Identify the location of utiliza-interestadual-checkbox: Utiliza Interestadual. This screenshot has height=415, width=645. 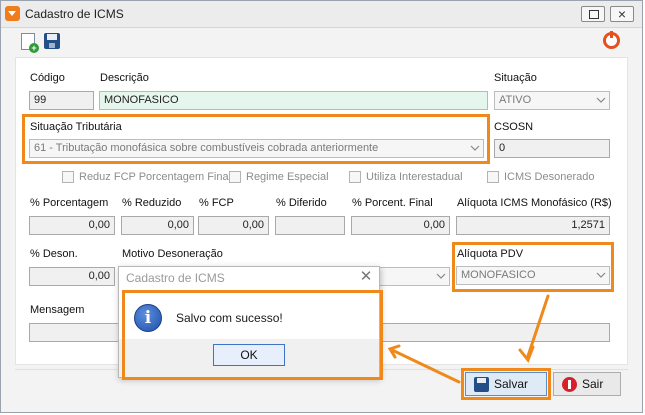
(406, 177).